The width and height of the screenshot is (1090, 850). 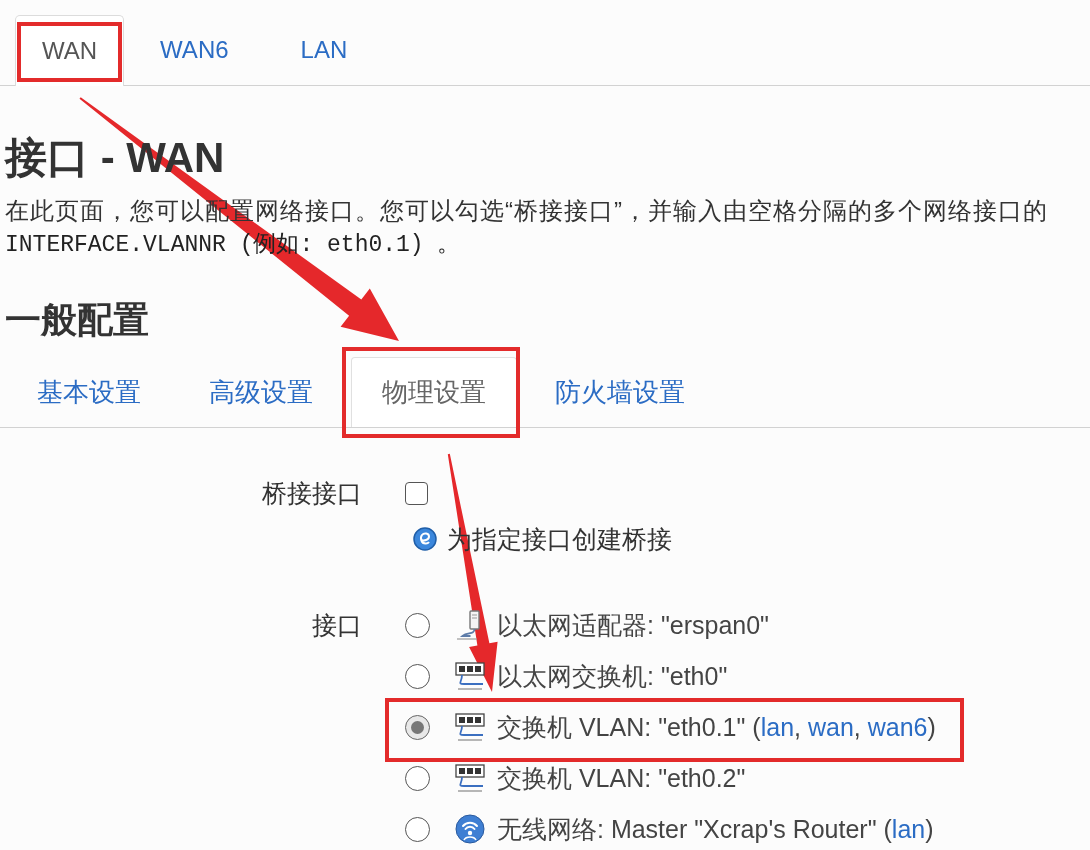 I want to click on tab: WAN6, so click(x=194, y=49).